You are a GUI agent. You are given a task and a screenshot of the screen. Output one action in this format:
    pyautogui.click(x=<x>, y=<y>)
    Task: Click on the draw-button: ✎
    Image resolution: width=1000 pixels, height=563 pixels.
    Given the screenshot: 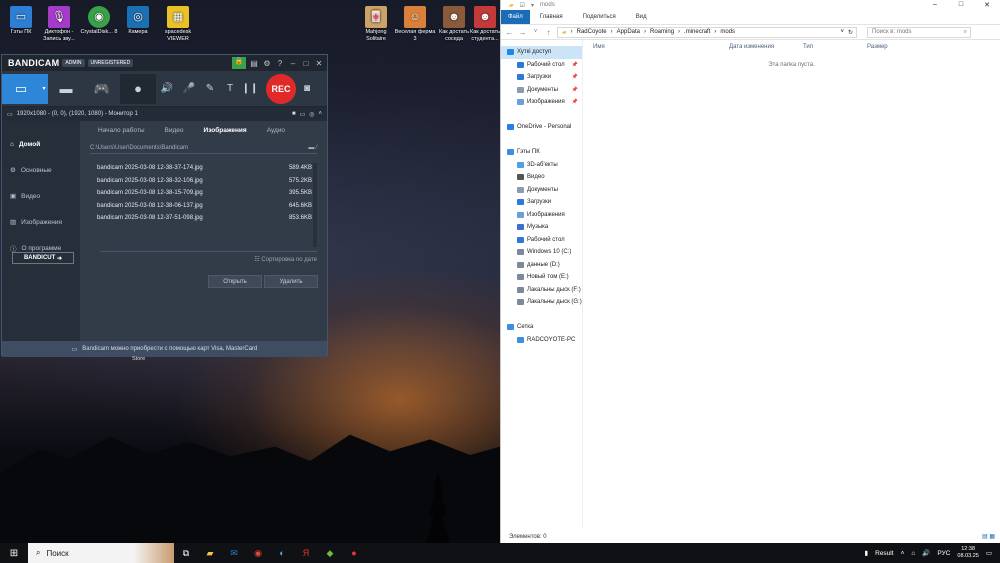 What is the action you would take?
    pyautogui.click(x=210, y=89)
    